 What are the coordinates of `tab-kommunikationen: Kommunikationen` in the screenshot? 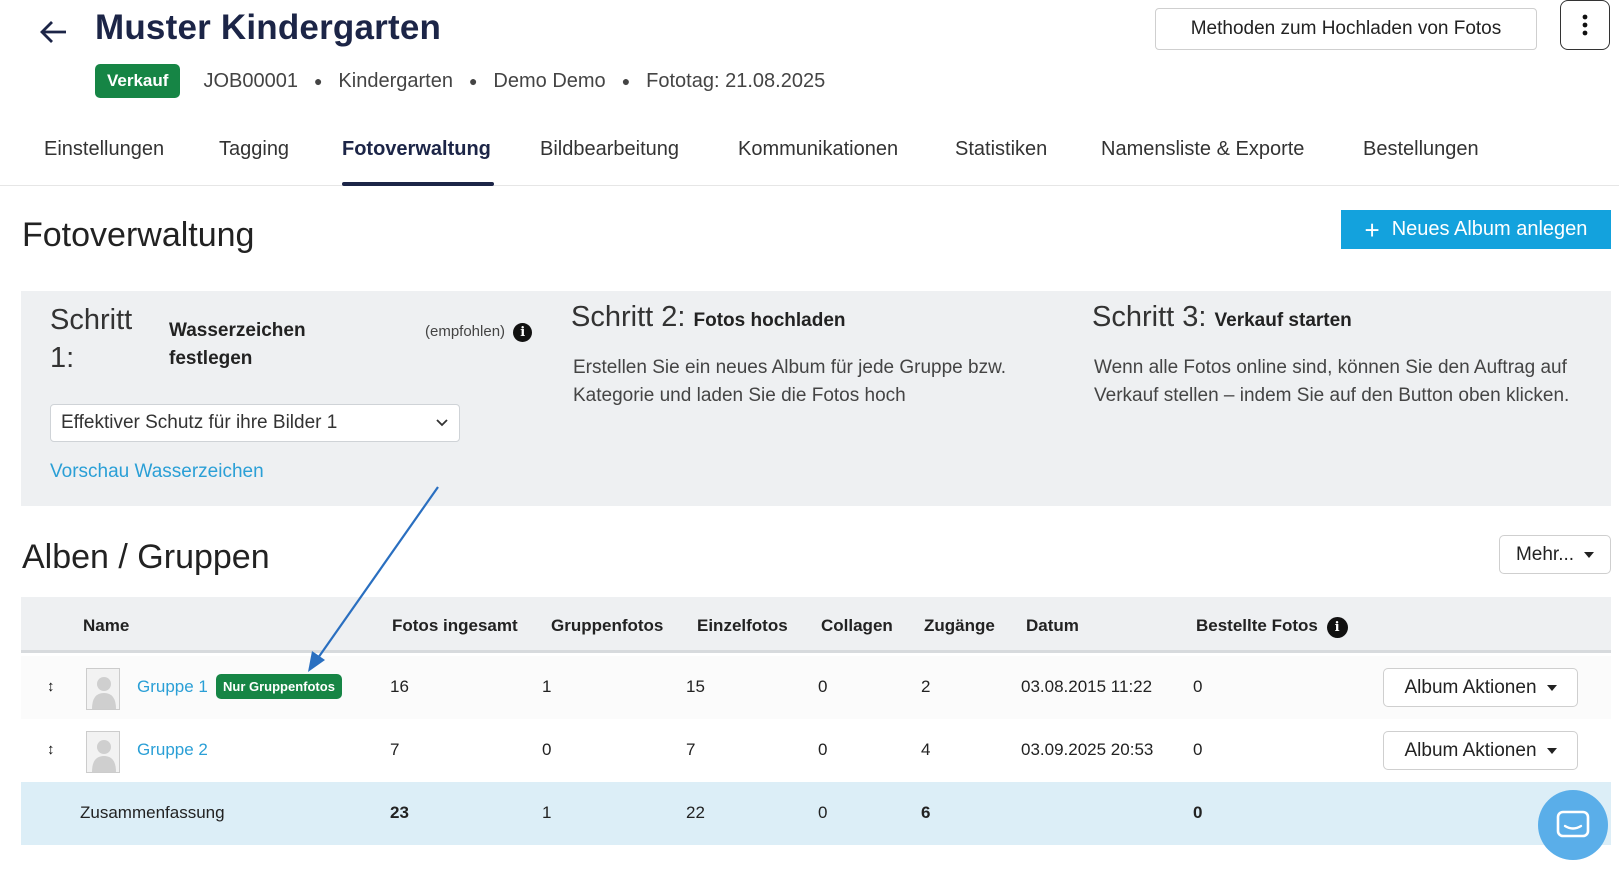 It's located at (818, 149).